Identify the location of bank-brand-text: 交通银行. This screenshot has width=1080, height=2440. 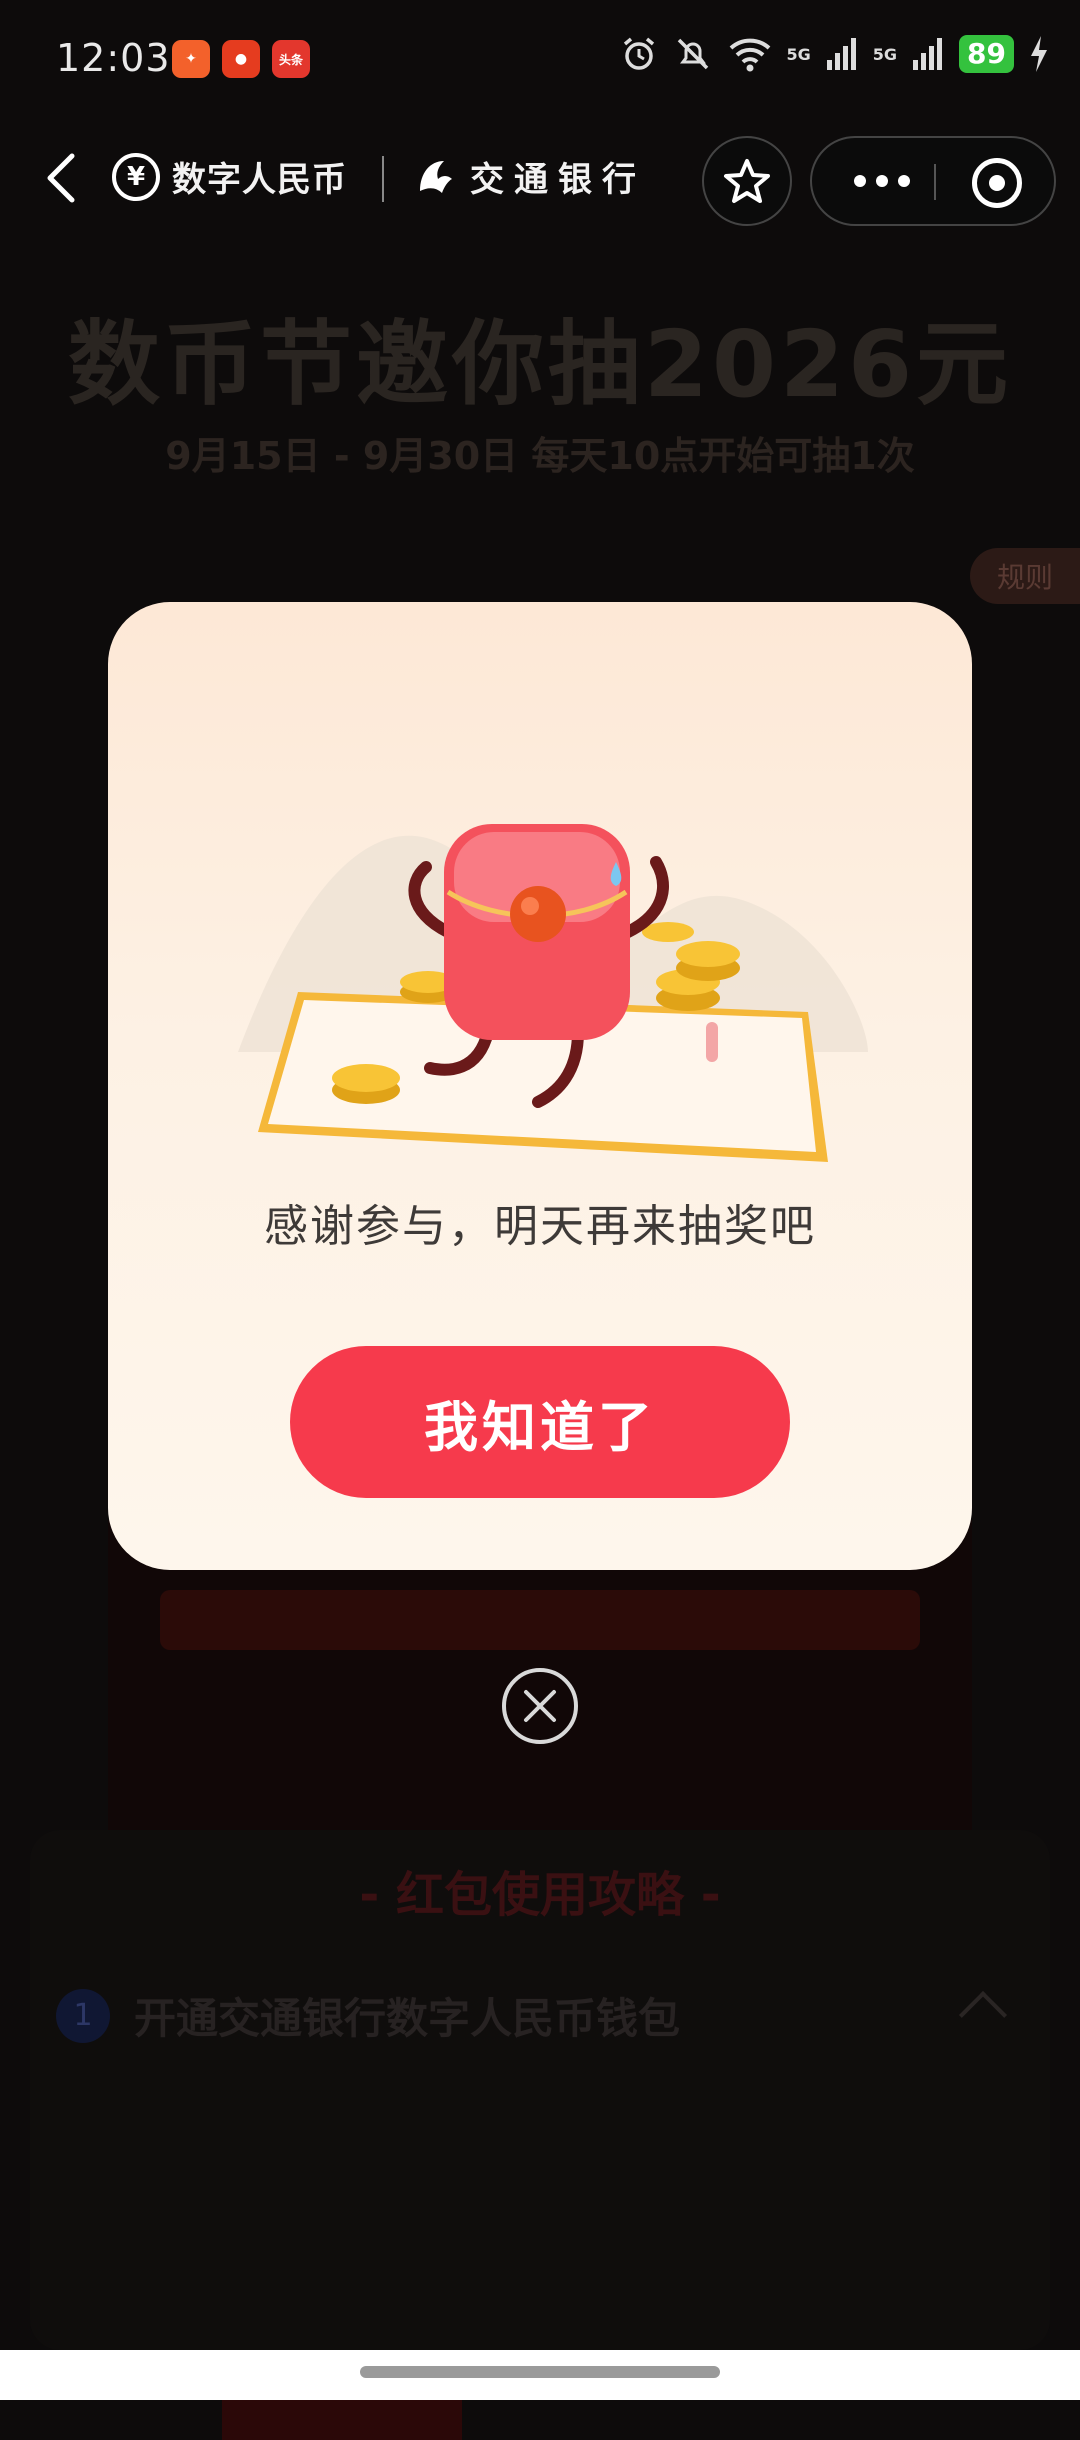
(558, 180).